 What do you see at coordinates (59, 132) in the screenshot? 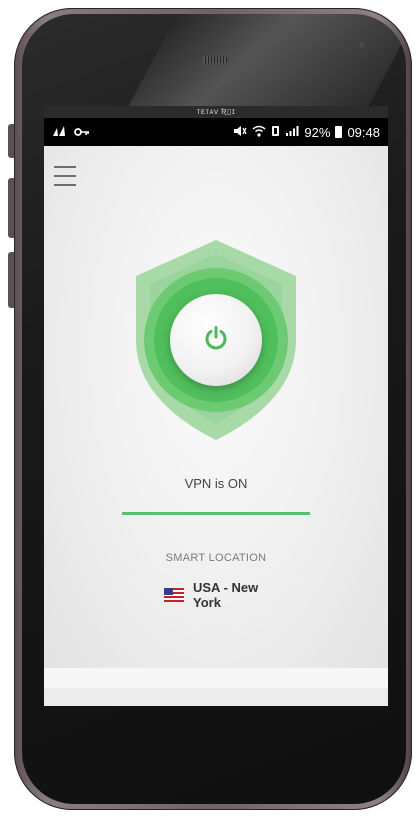
I see `signal-alt-icon` at bounding box center [59, 132].